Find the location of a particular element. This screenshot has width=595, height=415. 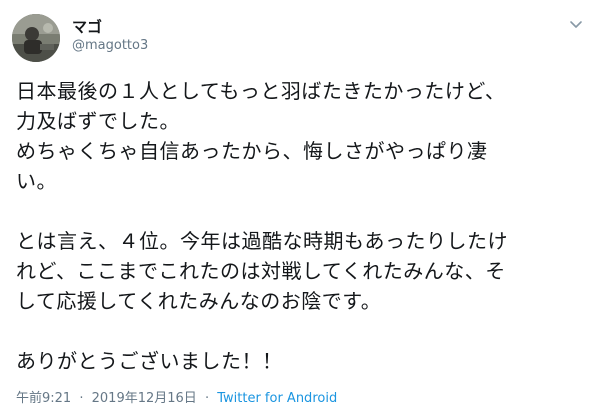

tweet-line: 力及ばずでした。 is located at coordinates (98, 121).